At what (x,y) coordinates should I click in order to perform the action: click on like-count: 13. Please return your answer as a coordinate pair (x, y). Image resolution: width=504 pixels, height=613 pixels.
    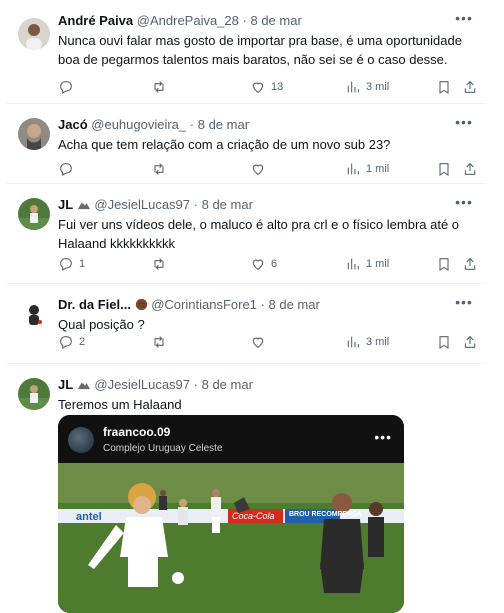
    Looking at the image, I should click on (277, 87).